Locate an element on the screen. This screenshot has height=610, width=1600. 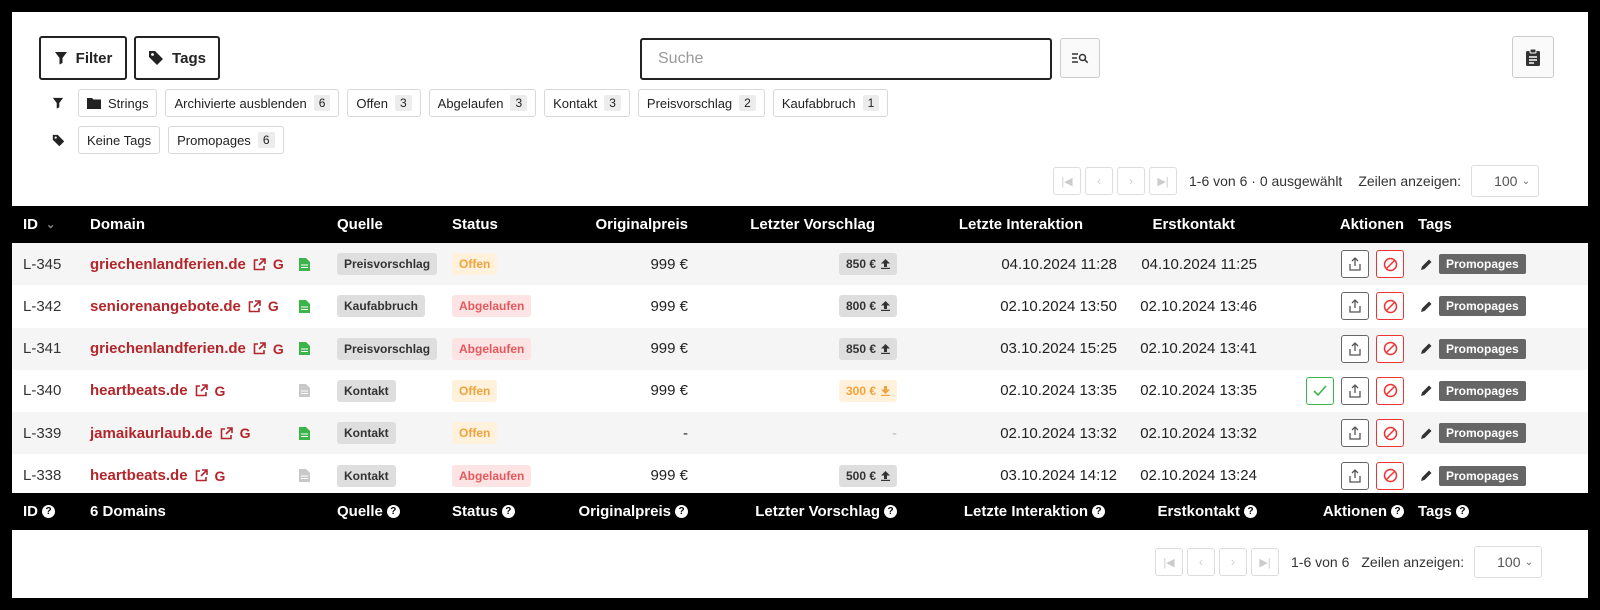
filter-chip-strings: Strings is located at coordinates (118, 103).